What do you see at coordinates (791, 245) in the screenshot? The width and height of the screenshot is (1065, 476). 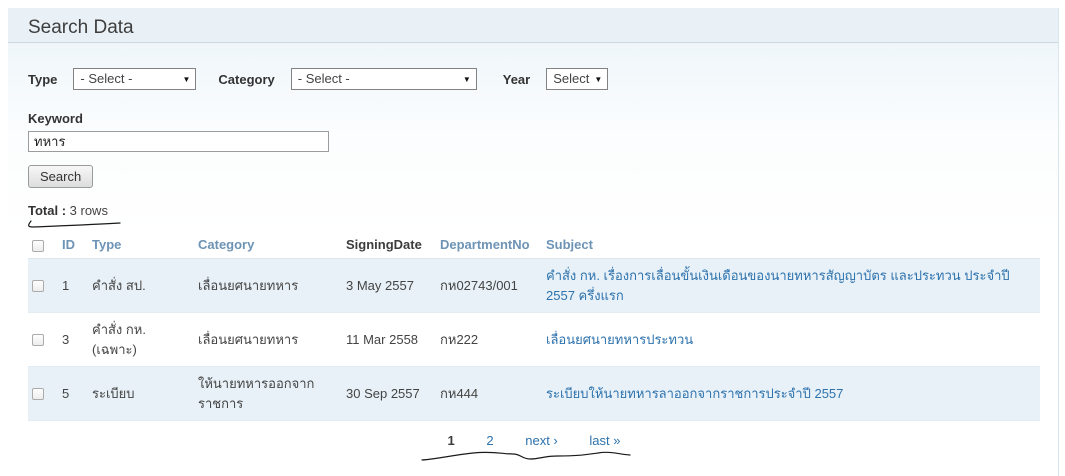 I see `col-header-subject: Subject` at bounding box center [791, 245].